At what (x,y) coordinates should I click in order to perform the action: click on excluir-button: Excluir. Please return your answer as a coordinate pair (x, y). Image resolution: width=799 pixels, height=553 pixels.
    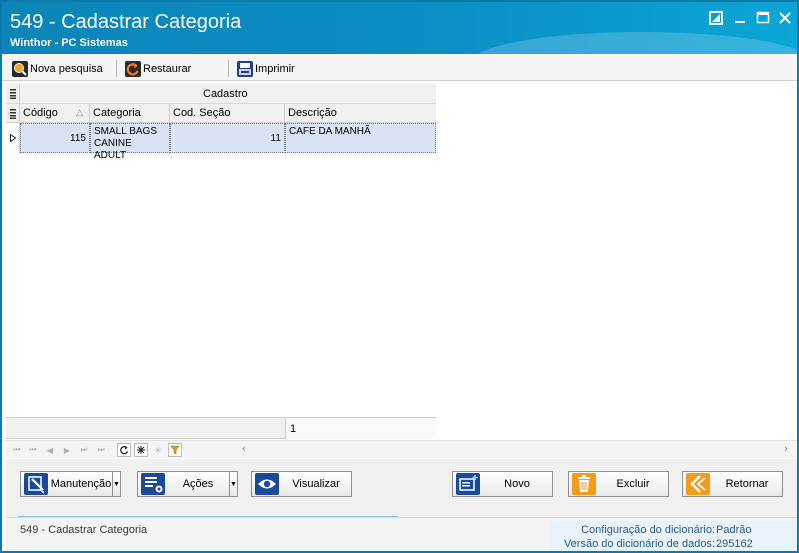
    Looking at the image, I should click on (618, 484).